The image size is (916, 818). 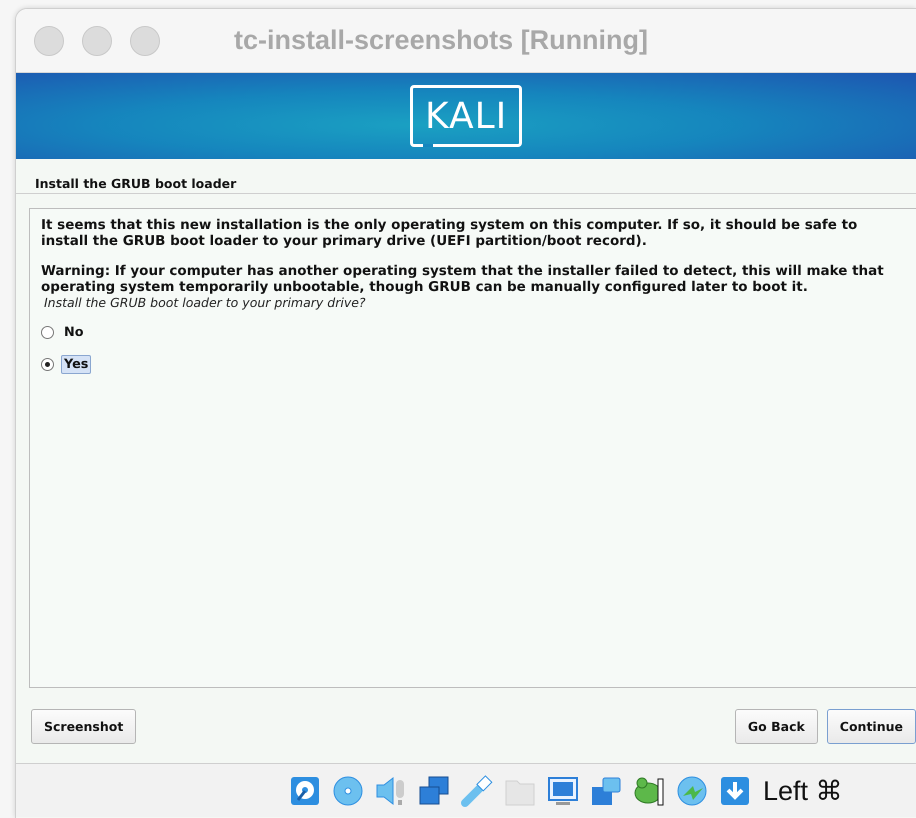 What do you see at coordinates (441, 40) in the screenshot?
I see `window-title: tc-install-screenshots [Running]` at bounding box center [441, 40].